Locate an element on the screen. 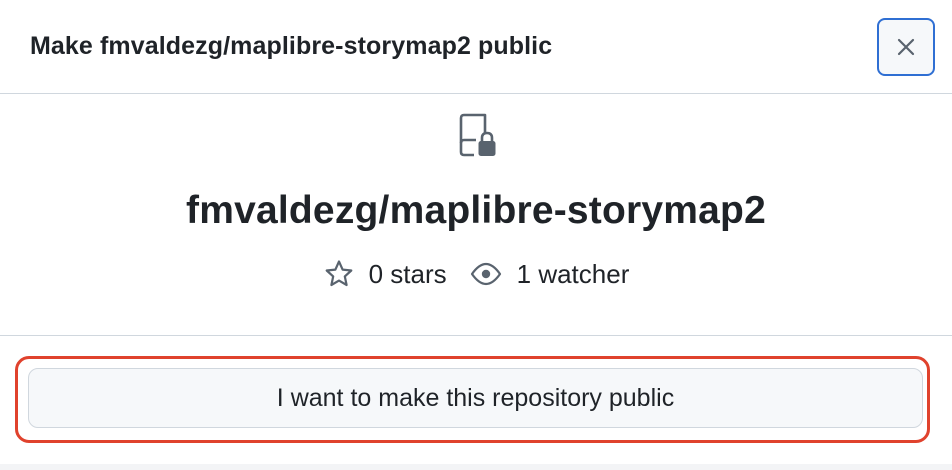  backdrop-strip is located at coordinates (476, 467).